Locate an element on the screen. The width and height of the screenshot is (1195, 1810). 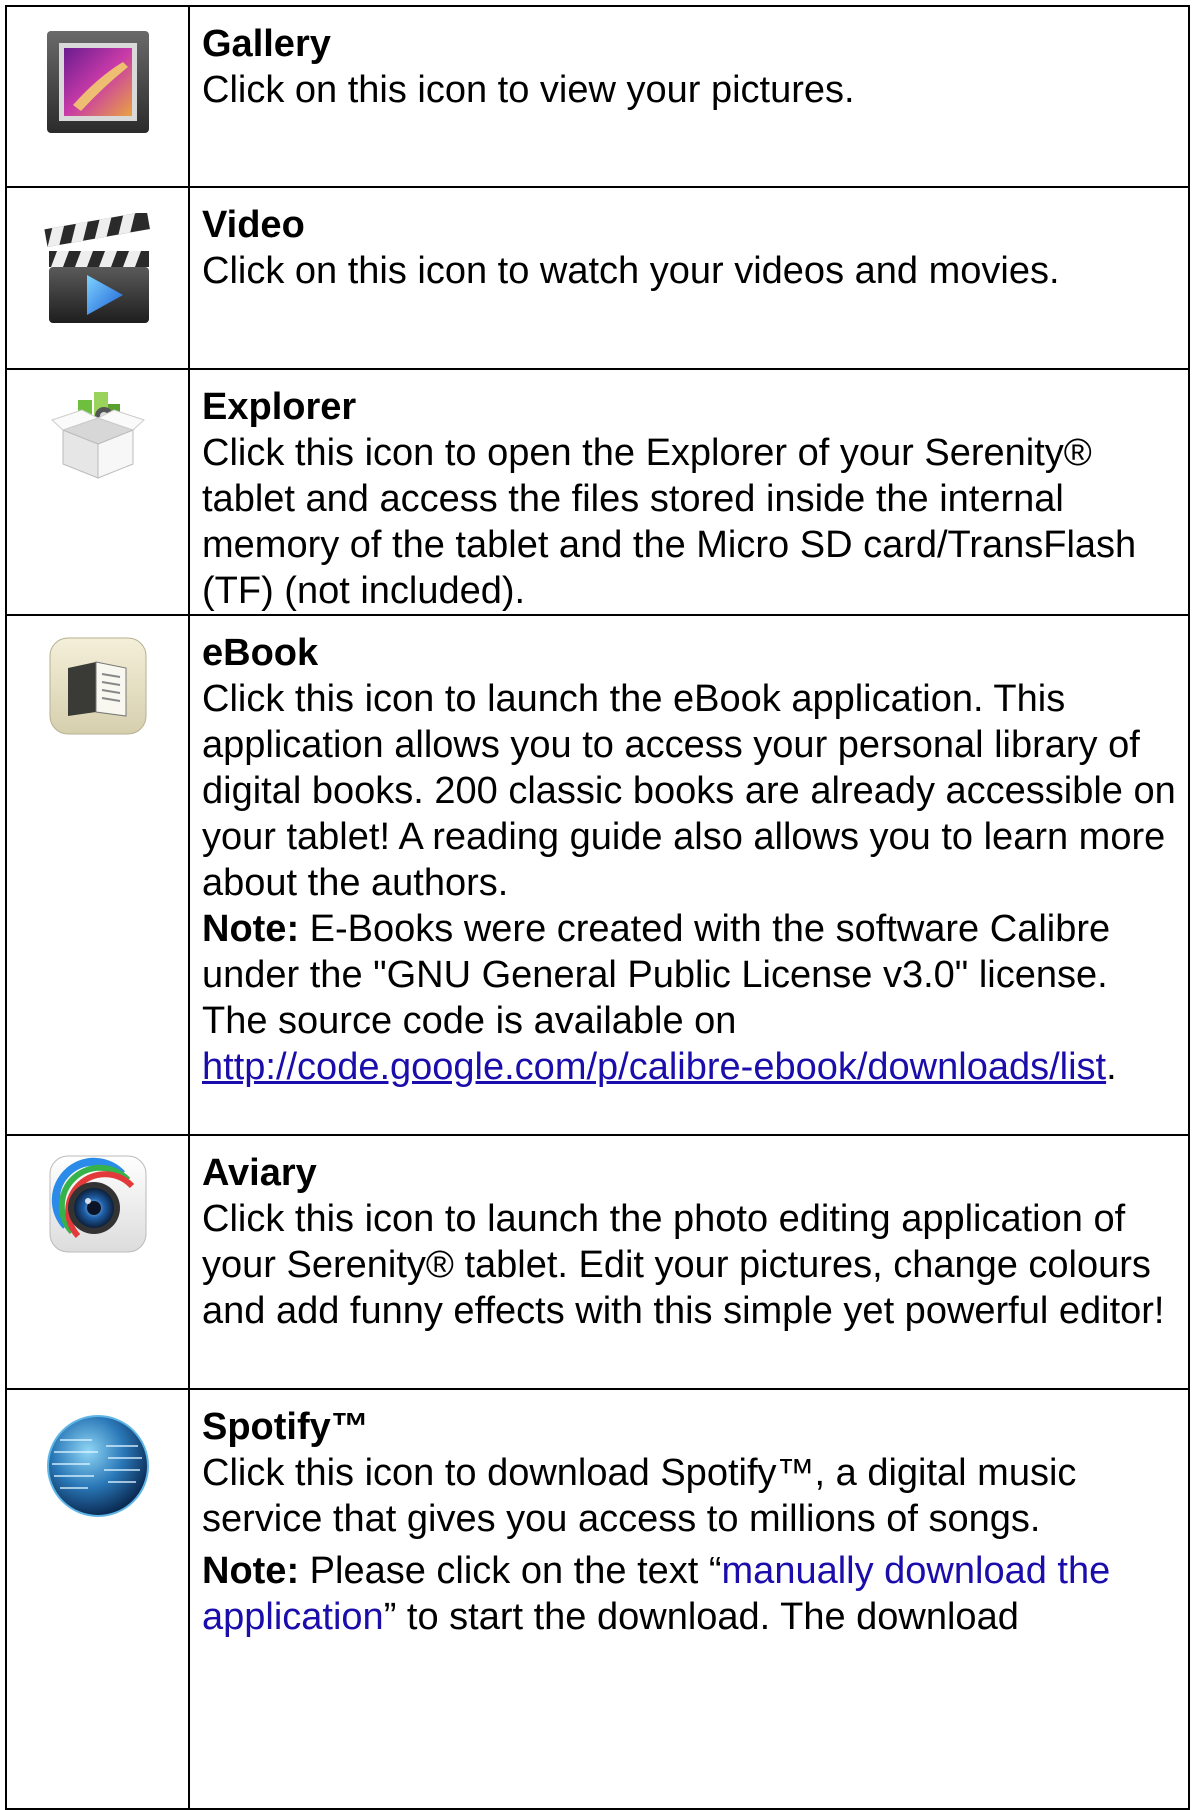
box-icon is located at coordinates (98, 432).